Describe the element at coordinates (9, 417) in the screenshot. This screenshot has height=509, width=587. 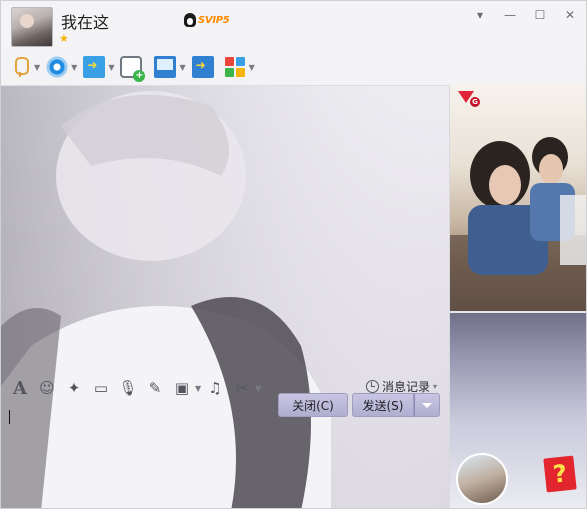
I see `text-caret` at that location.